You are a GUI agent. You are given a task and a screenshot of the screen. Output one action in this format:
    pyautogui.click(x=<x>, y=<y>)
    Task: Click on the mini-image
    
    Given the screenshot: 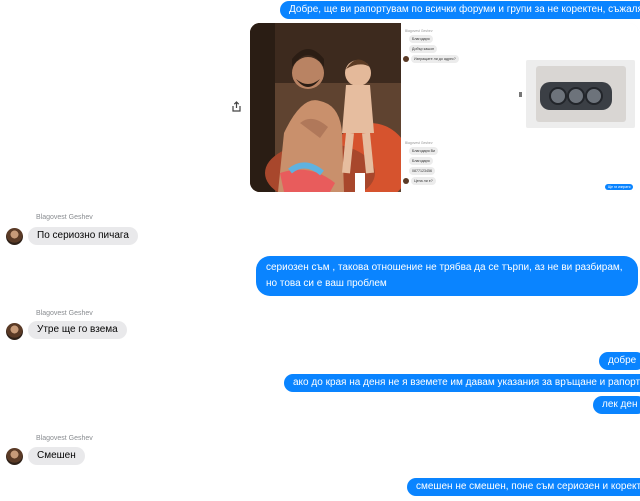 What is the action you would take?
    pyautogui.click(x=580, y=94)
    